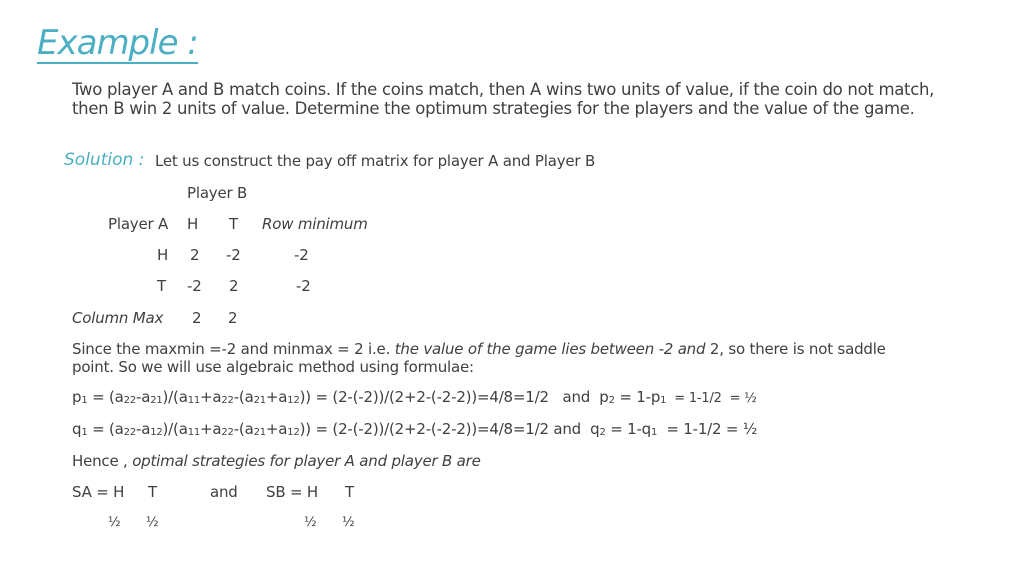  Describe the element at coordinates (234, 286) in the screenshot. I see `cell-t-t: 2` at that location.